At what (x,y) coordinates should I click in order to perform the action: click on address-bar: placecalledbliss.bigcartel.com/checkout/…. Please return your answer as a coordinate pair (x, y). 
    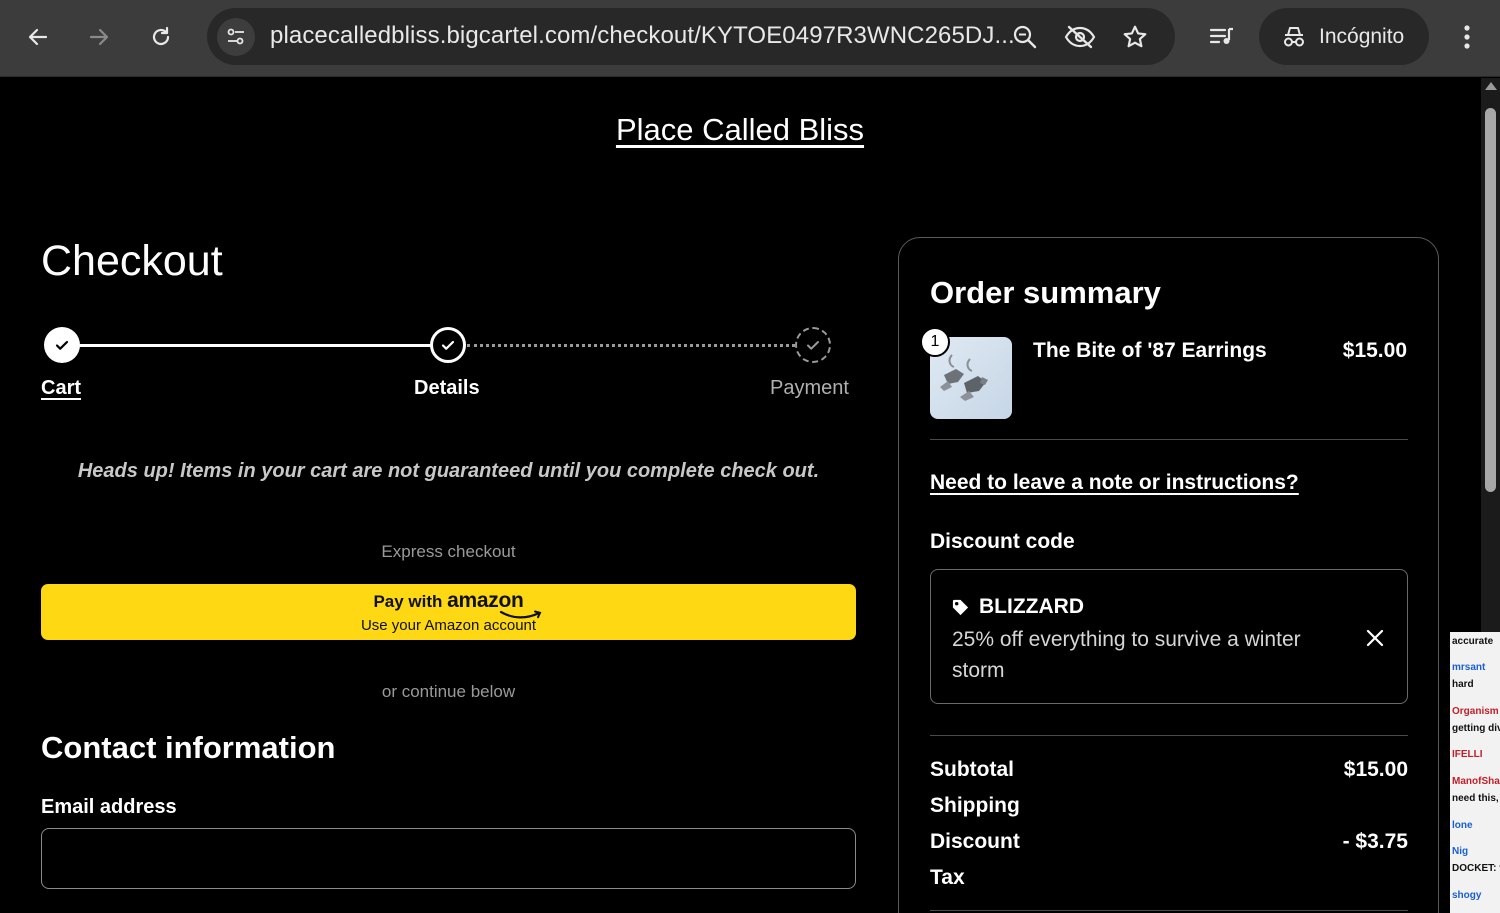
    Looking at the image, I should click on (691, 36).